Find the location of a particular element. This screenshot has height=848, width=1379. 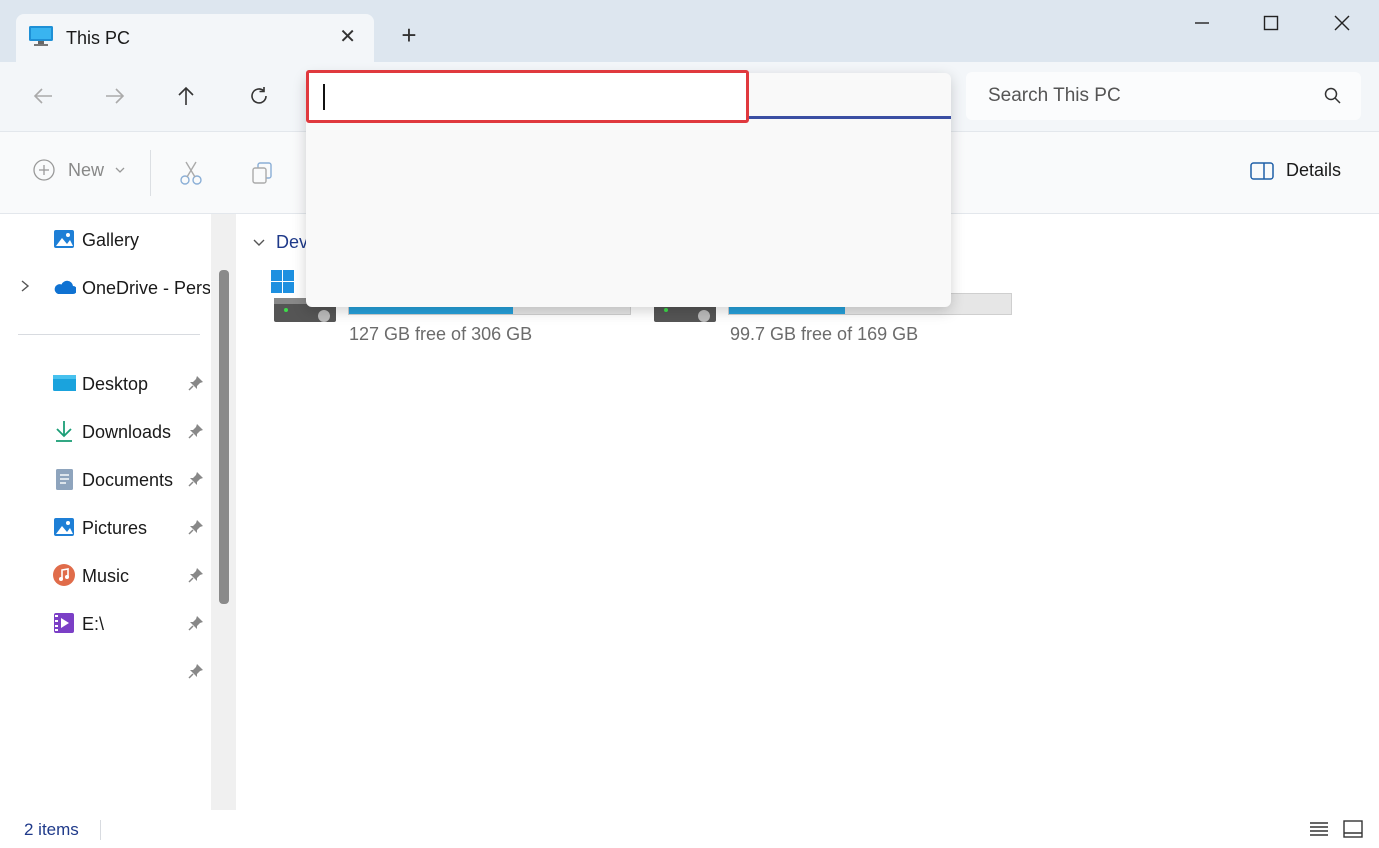

download-arrow-icon is located at coordinates (64, 431).